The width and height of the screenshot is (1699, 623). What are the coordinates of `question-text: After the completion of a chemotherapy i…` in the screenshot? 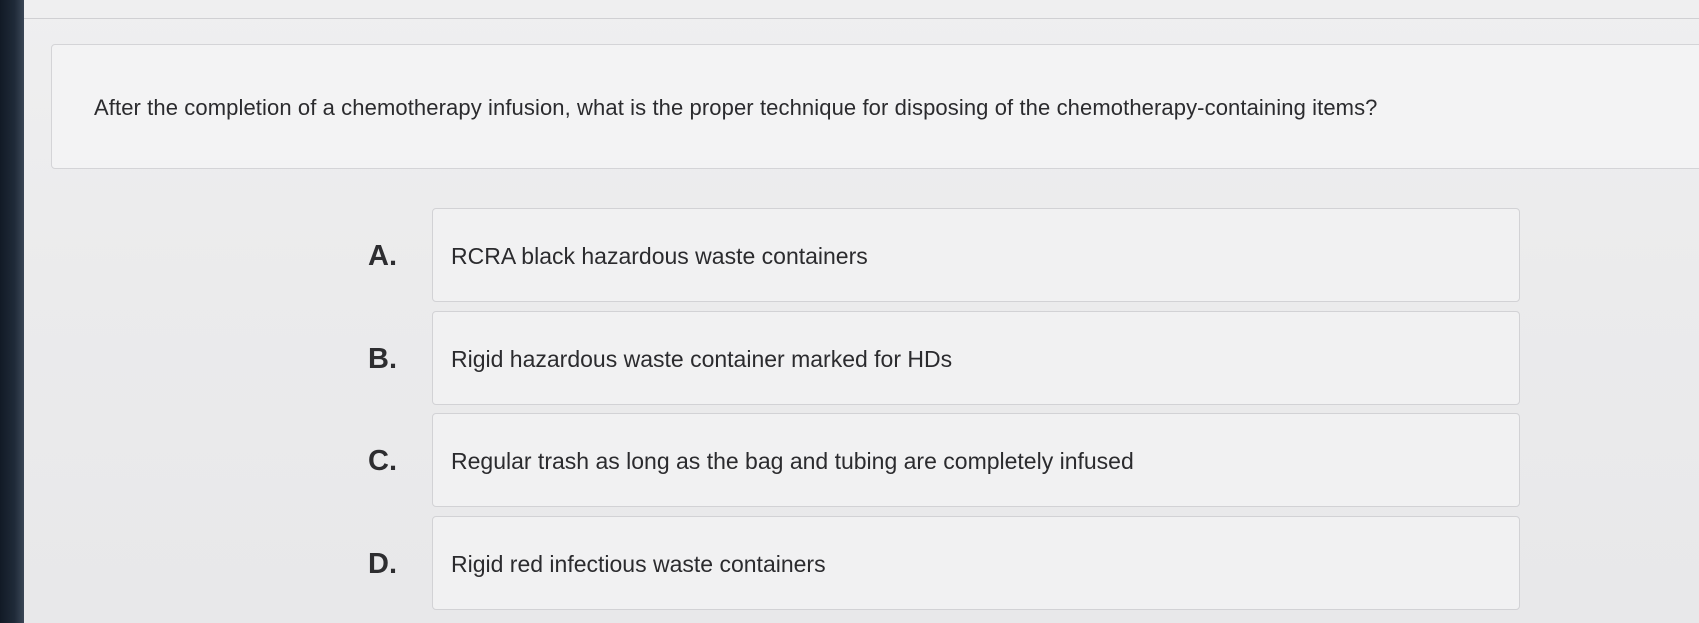 It's located at (736, 107).